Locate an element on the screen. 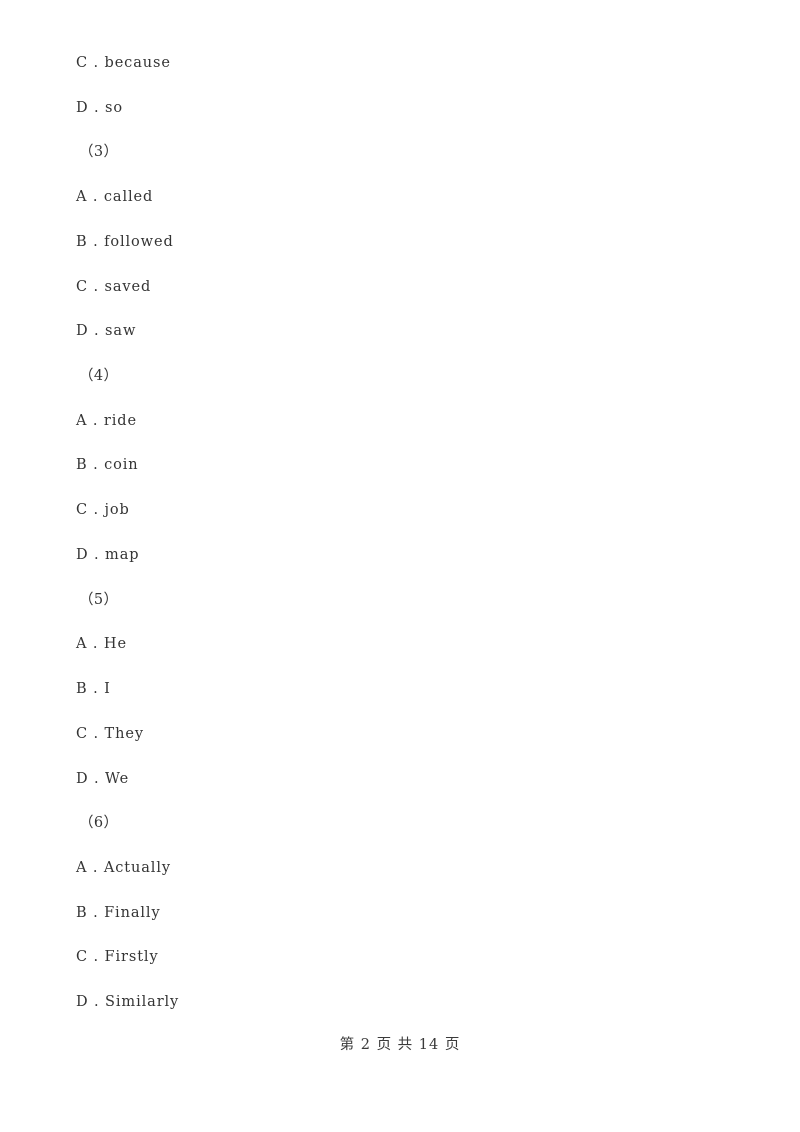 The height and width of the screenshot is (1132, 800). answer-option: B . followed is located at coordinates (406, 253).